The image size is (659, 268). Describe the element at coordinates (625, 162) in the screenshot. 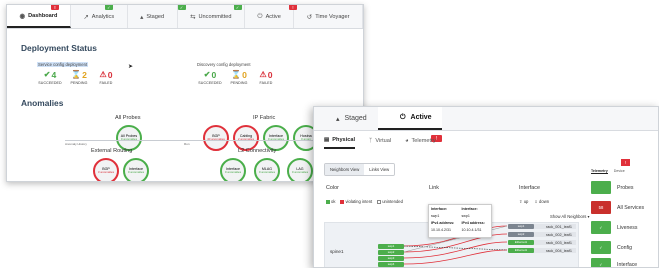

I see `telemetry-panel-badge: !` at that location.